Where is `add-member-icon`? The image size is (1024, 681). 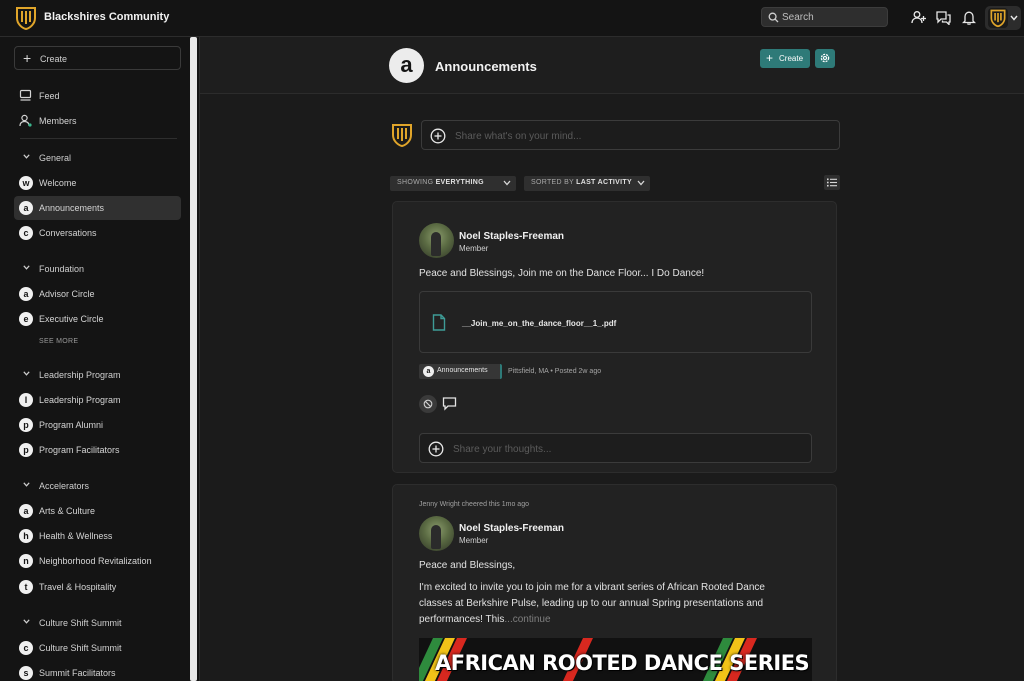
add-member-icon is located at coordinates (918, 17).